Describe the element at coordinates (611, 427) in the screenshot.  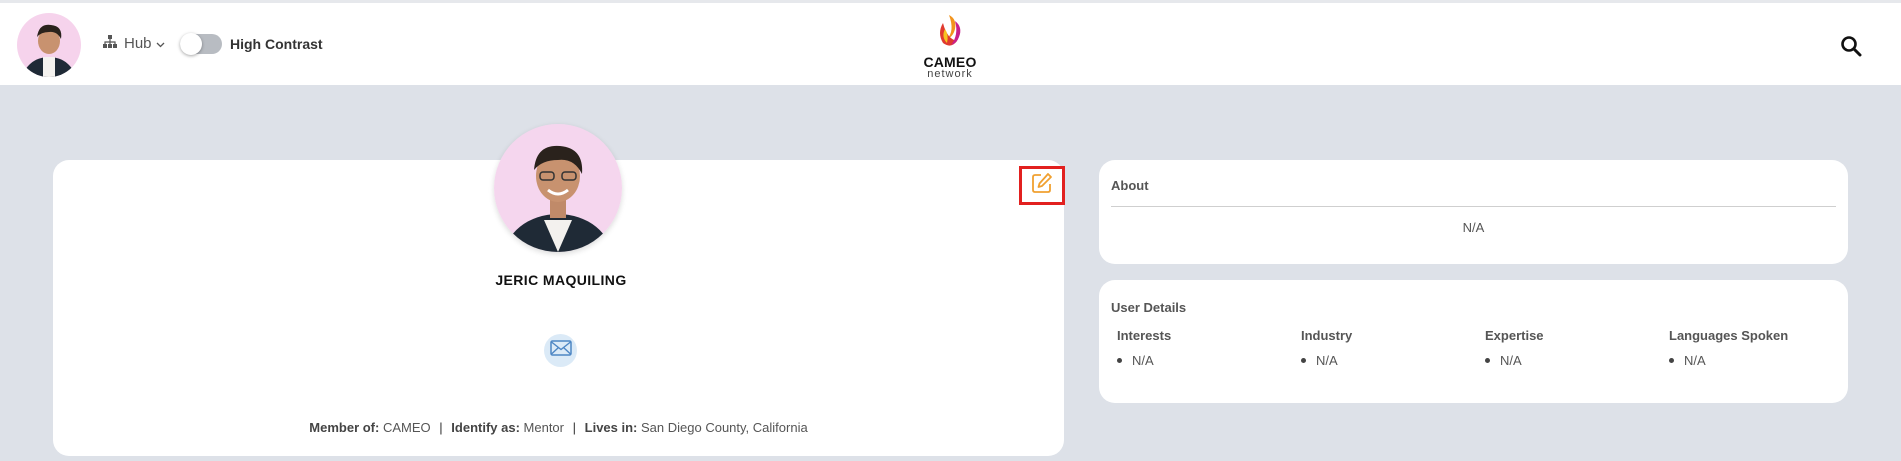
I see `lives-in-label: Lives in:` at that location.